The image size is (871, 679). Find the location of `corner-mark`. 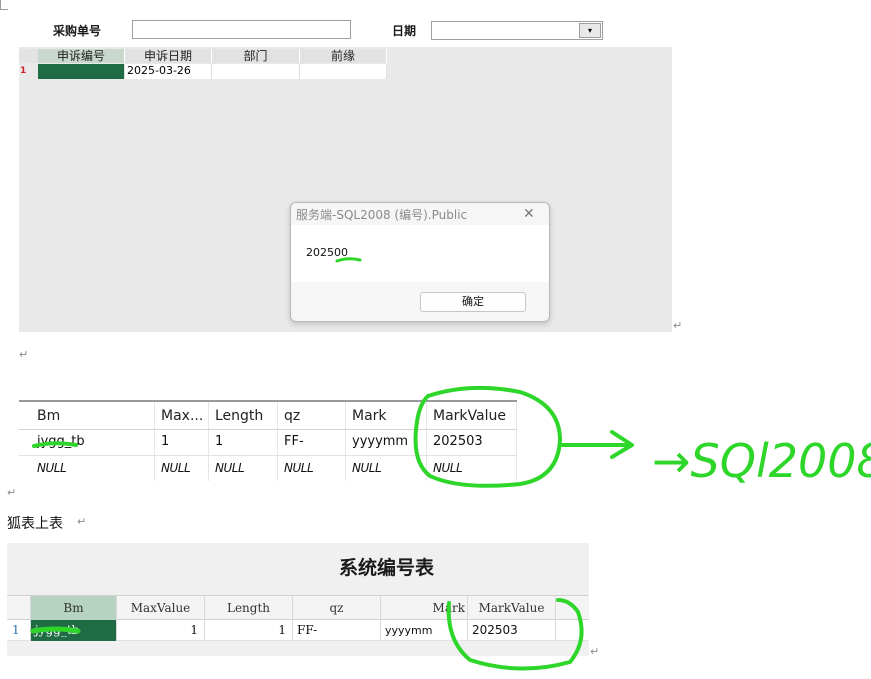

corner-mark is located at coordinates (4, 5).